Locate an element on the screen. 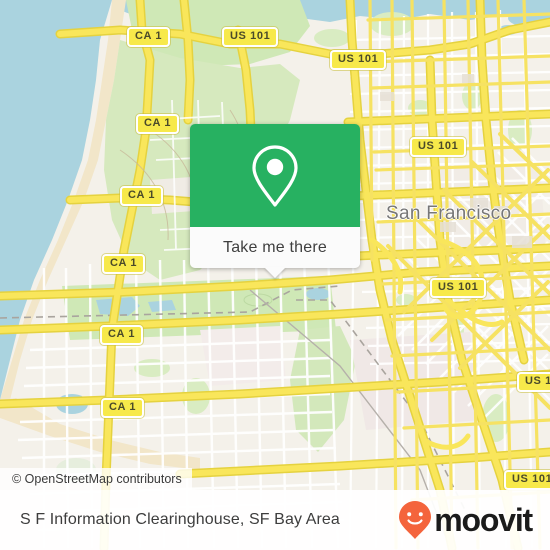  poi-popup-card: Take me there is located at coordinates (275, 201).